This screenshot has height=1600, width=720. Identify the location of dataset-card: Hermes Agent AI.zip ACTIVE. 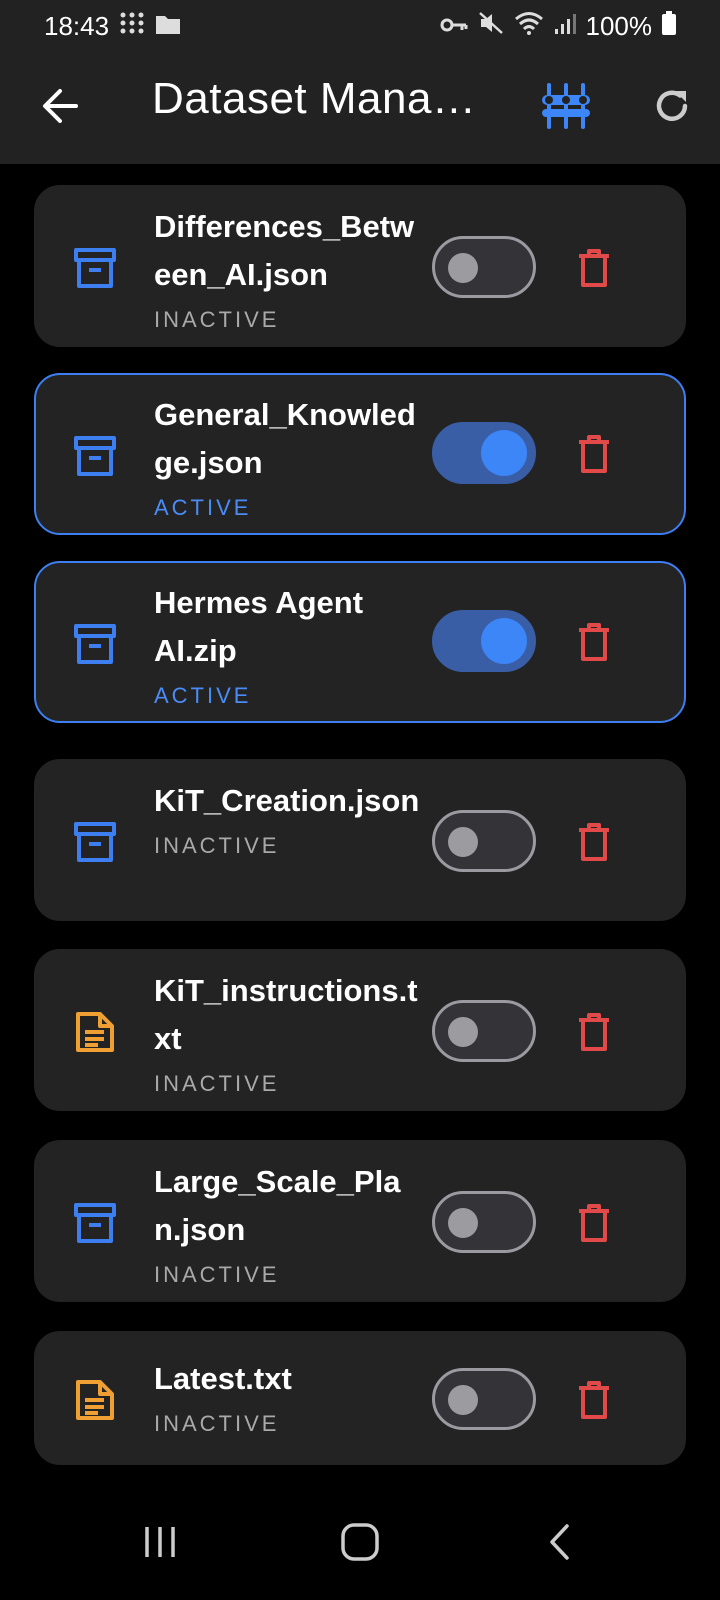
(360, 642).